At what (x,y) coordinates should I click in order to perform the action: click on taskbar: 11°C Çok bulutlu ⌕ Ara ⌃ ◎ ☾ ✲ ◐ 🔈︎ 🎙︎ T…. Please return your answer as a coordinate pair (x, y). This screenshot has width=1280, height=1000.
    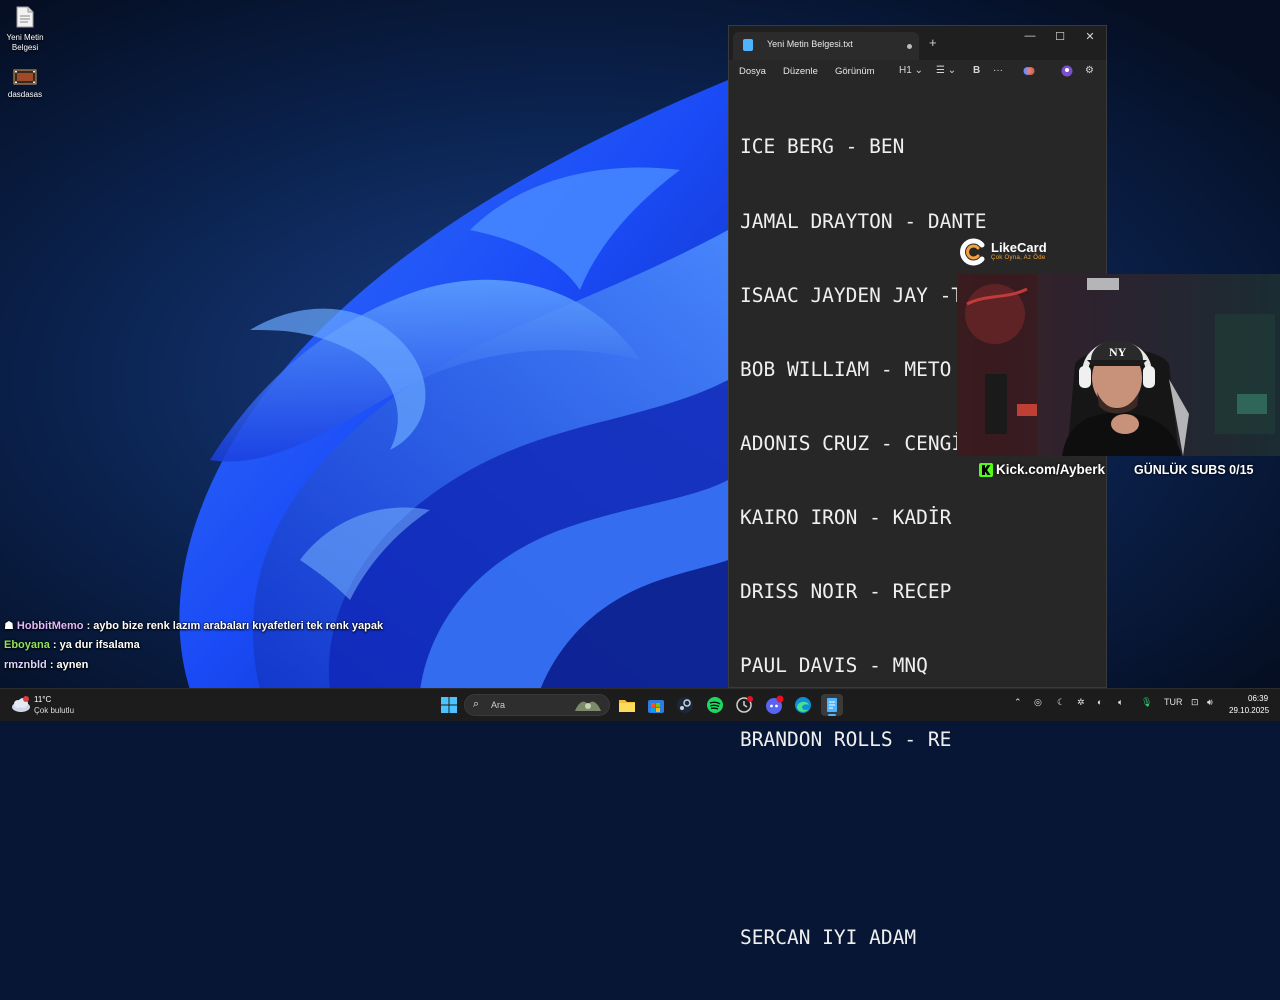
    Looking at the image, I should click on (640, 704).